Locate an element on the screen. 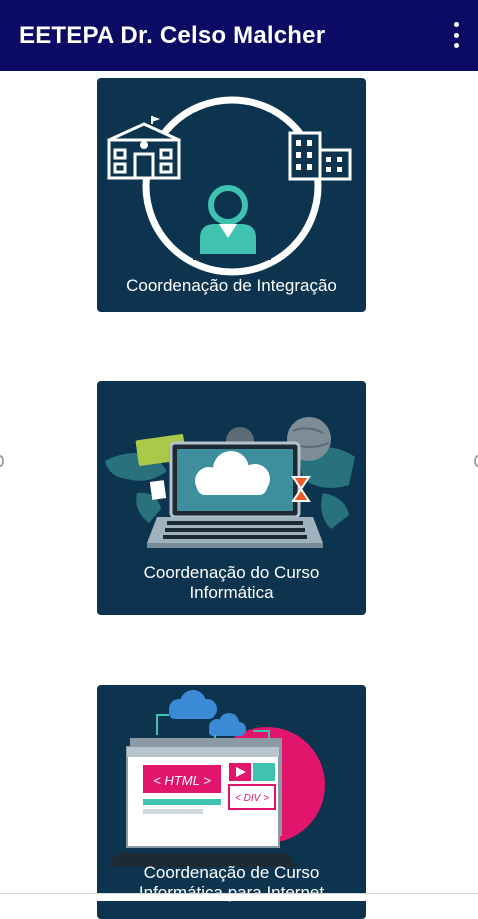 The width and height of the screenshot is (478, 919). left-edge-indicator is located at coordinates (2, 461).